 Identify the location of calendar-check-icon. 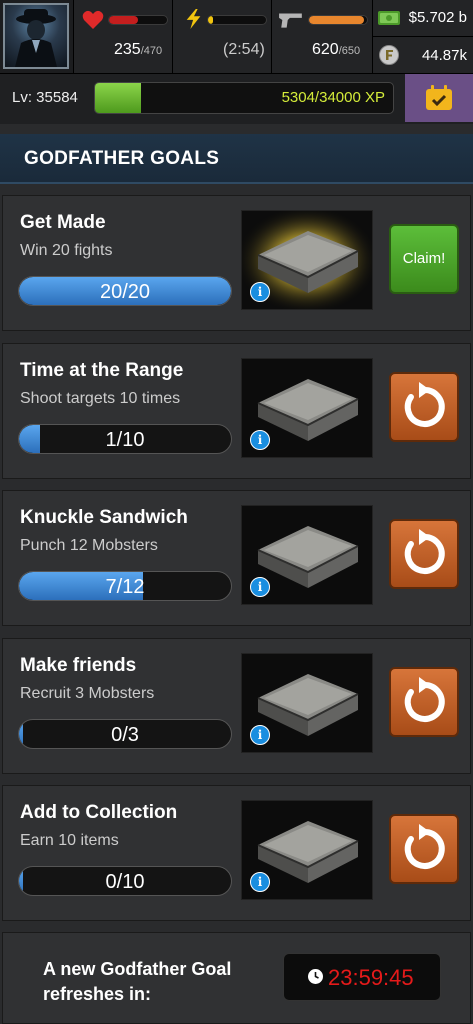
(439, 97).